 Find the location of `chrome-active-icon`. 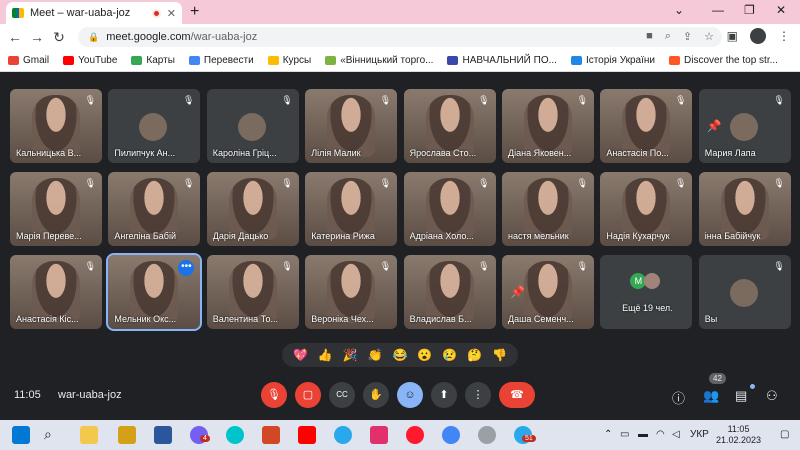

chrome-active-icon is located at coordinates (487, 435).